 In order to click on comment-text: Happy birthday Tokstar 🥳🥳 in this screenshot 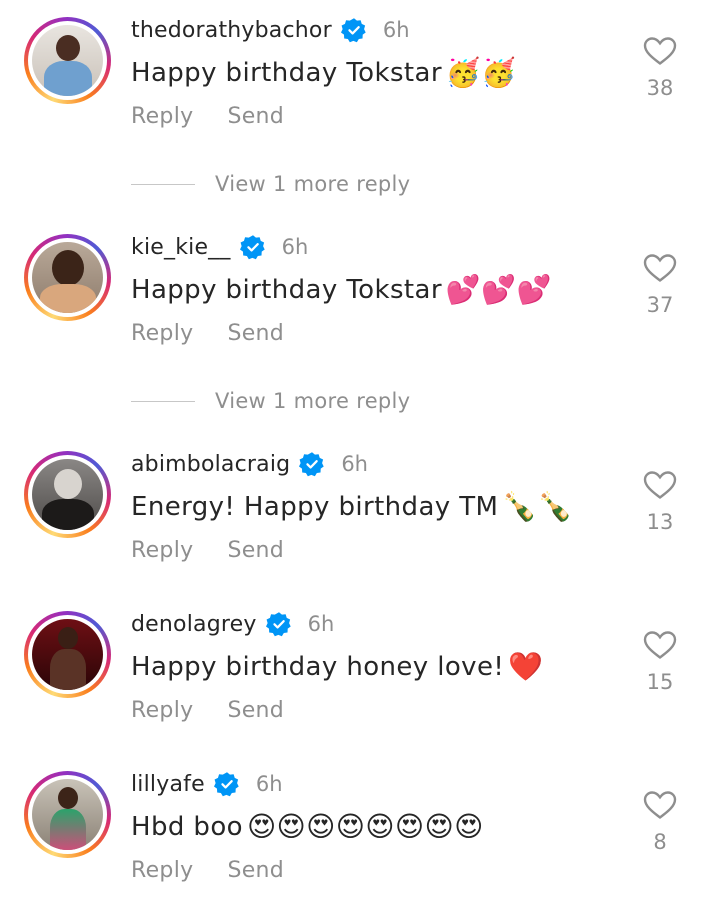, I will do `click(323, 72)`.